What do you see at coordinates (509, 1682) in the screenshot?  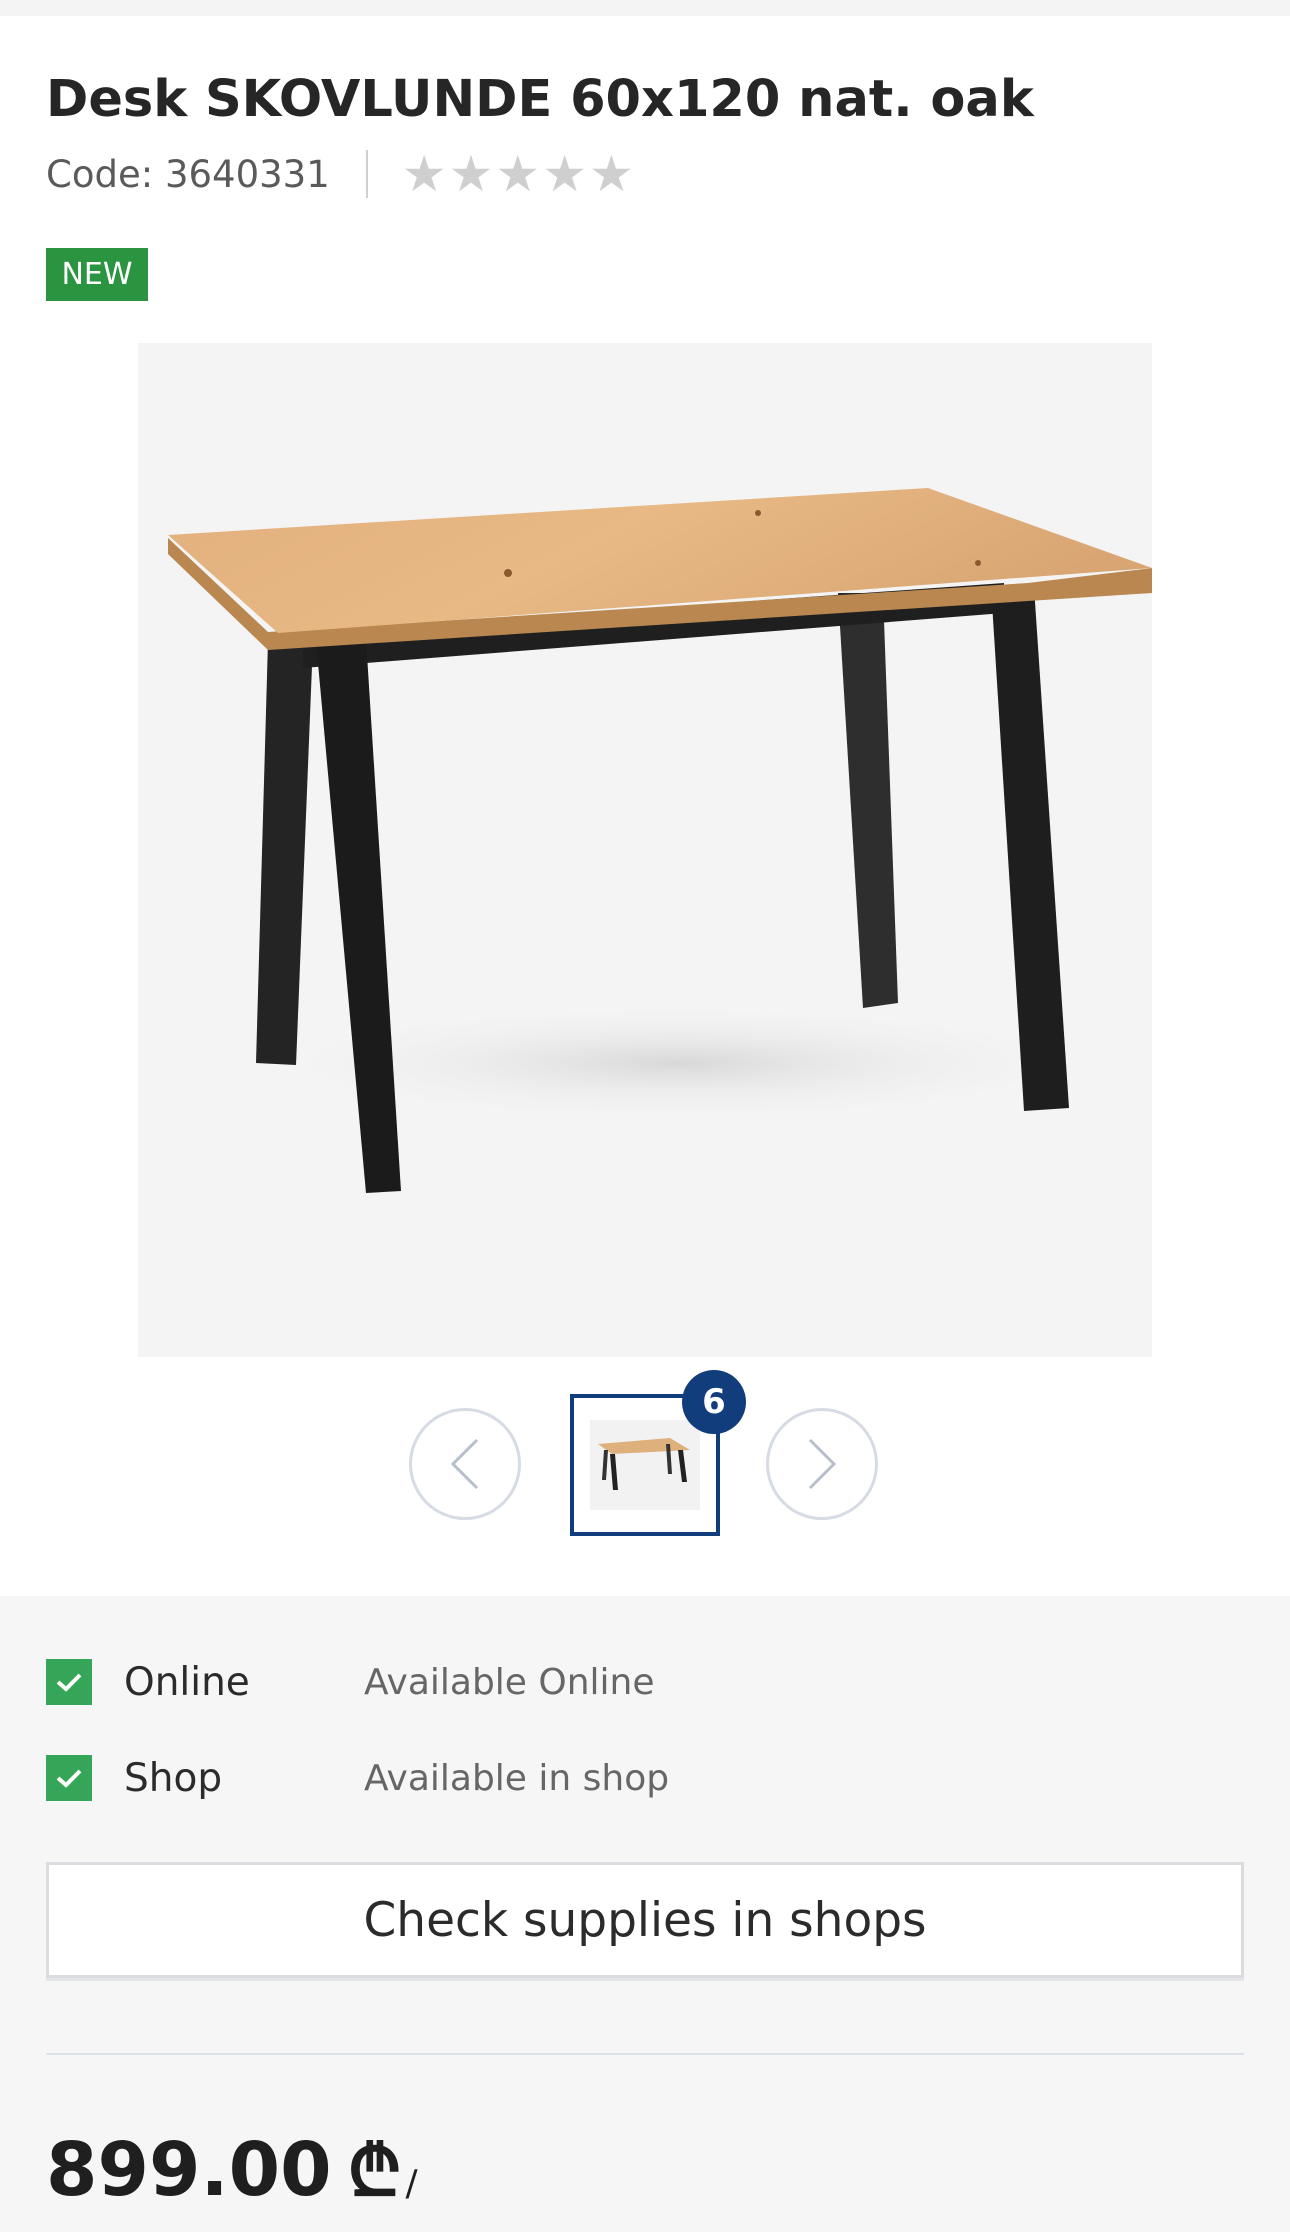 I see `availability-status: Available Online` at bounding box center [509, 1682].